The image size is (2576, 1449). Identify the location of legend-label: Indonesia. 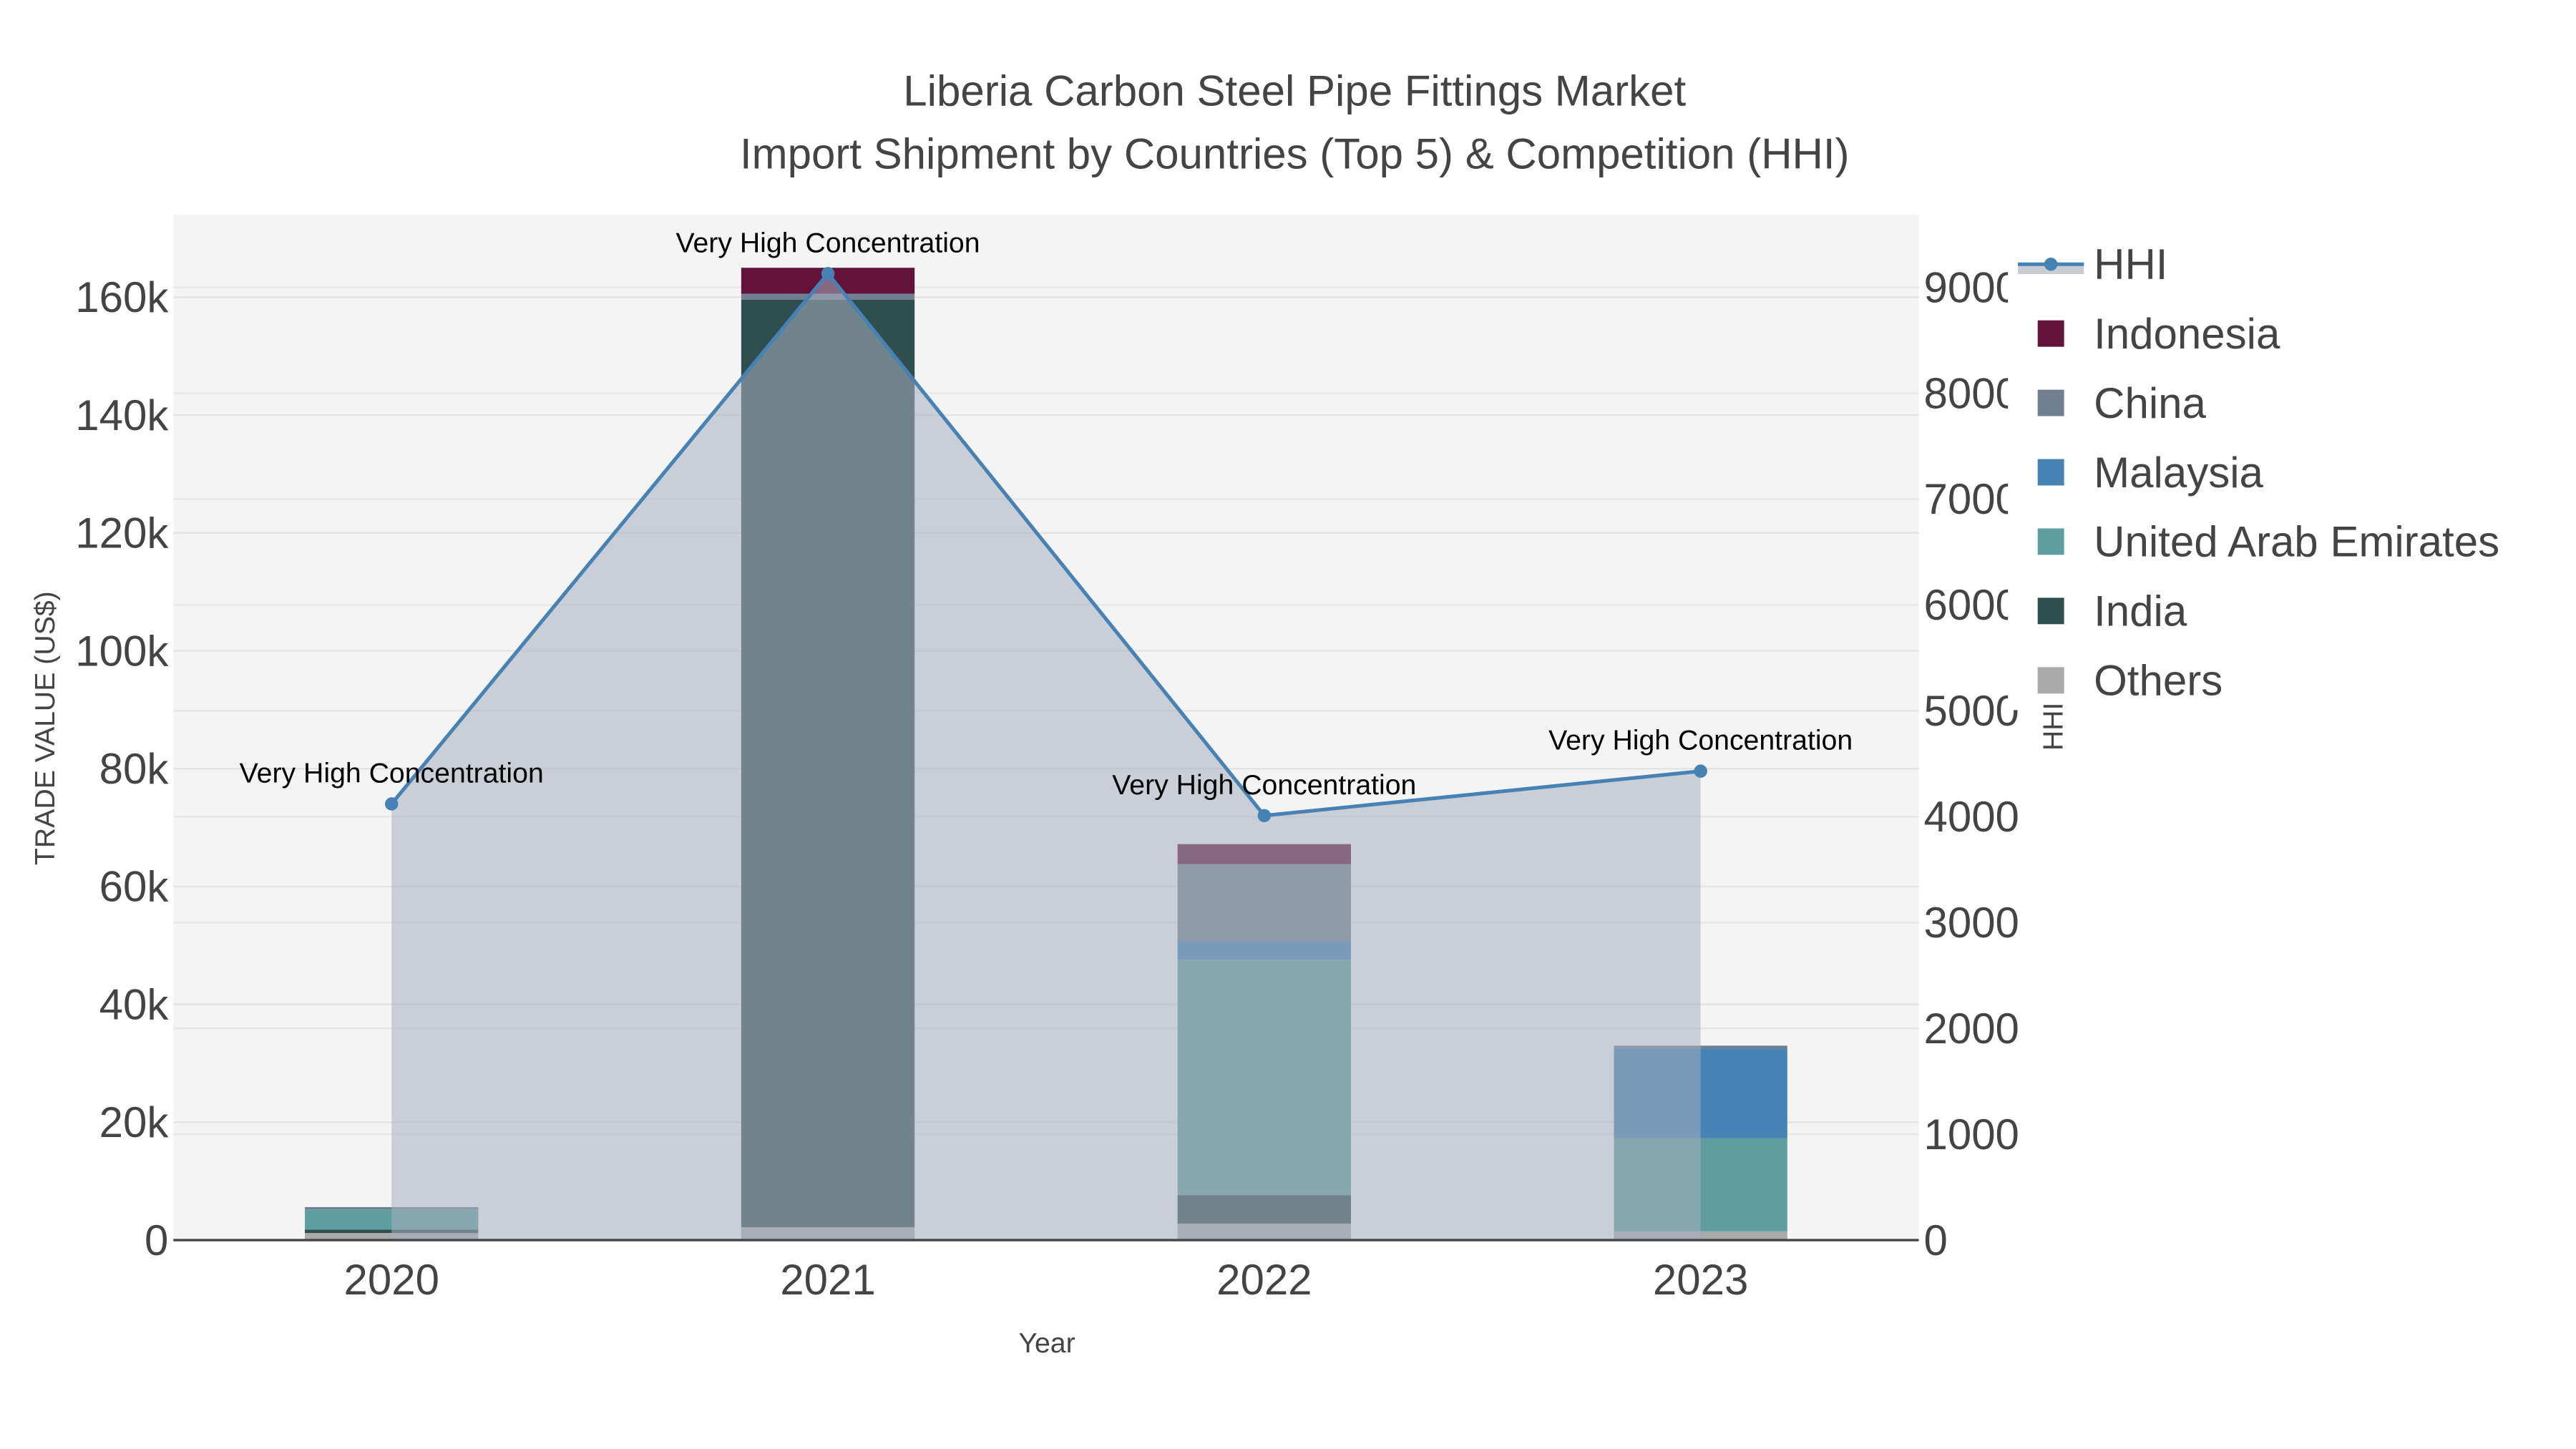
(2187, 334).